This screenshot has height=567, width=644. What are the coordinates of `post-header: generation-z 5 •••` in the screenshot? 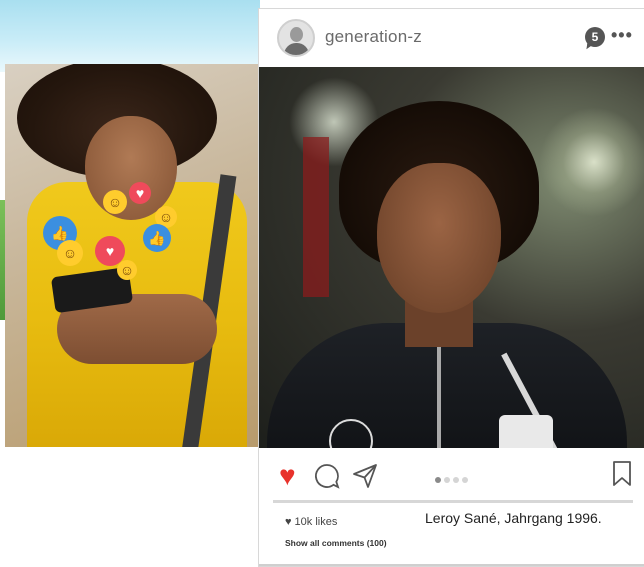 It's located at (451, 38).